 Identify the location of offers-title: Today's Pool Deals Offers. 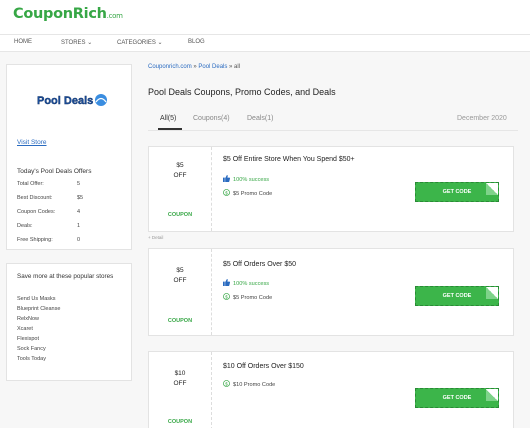
(54, 171).